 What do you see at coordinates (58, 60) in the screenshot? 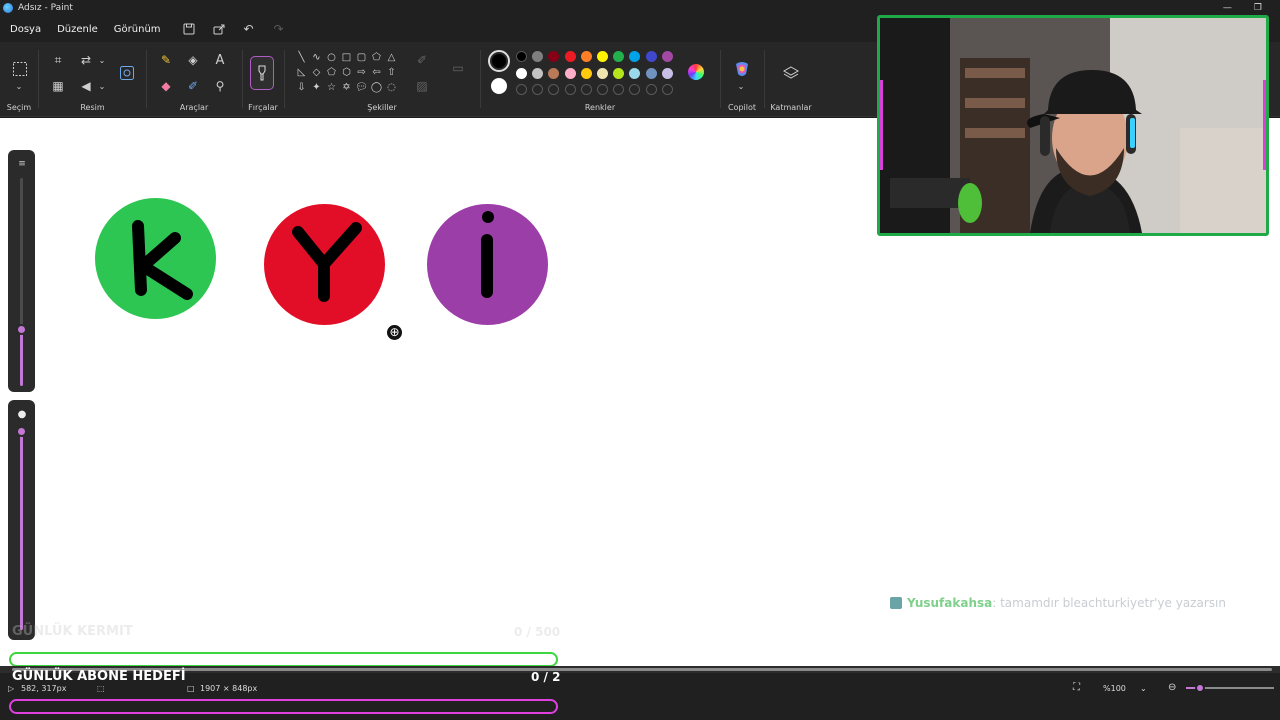
I see `crop-icon: ⌗` at bounding box center [58, 60].